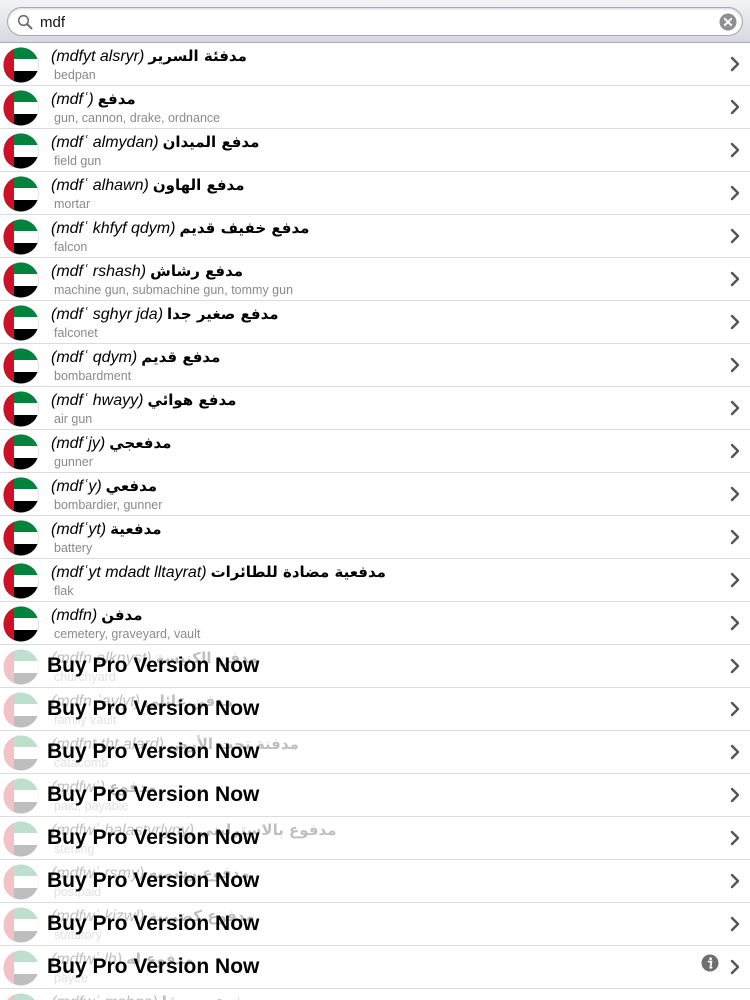  What do you see at coordinates (211, 142) in the screenshot?
I see `entry-arabic: مدفع الميدان` at bounding box center [211, 142].